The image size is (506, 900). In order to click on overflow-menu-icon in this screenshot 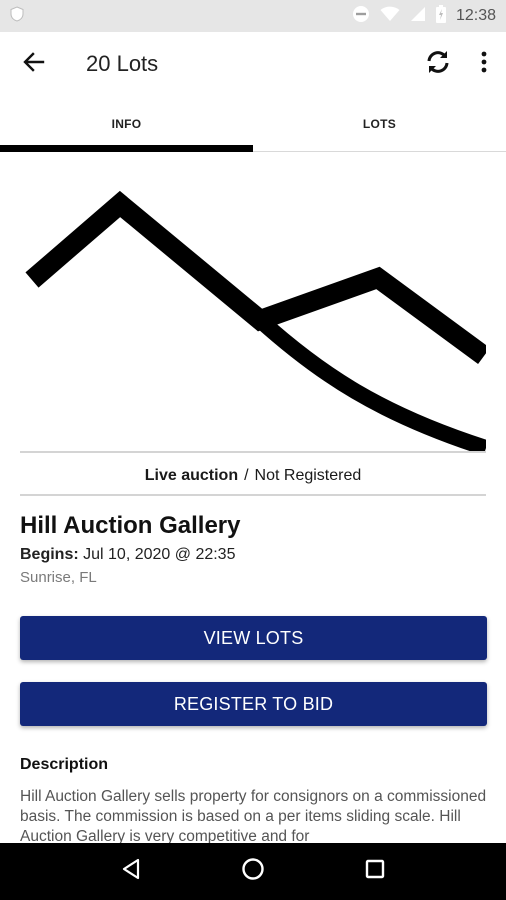, I will do `click(484, 64)`.